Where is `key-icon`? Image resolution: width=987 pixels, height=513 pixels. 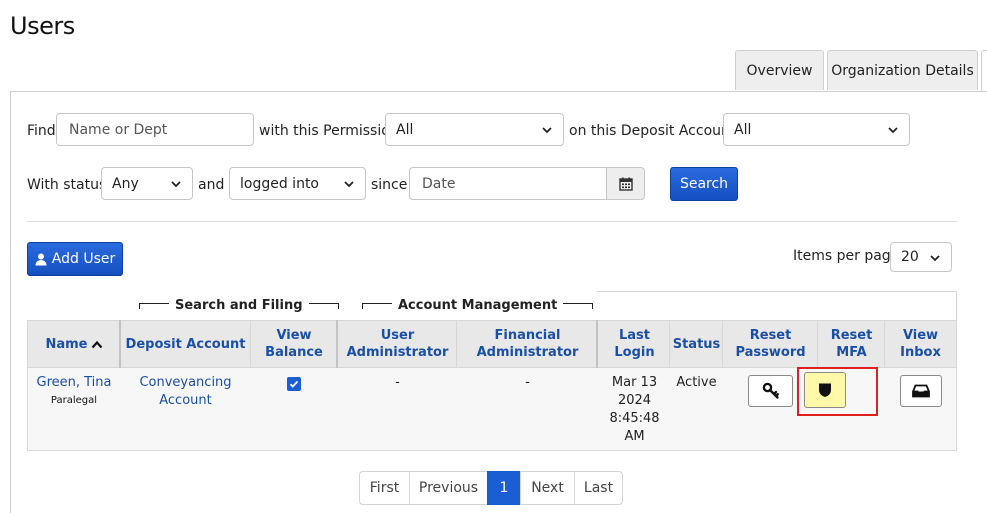 key-icon is located at coordinates (770, 390).